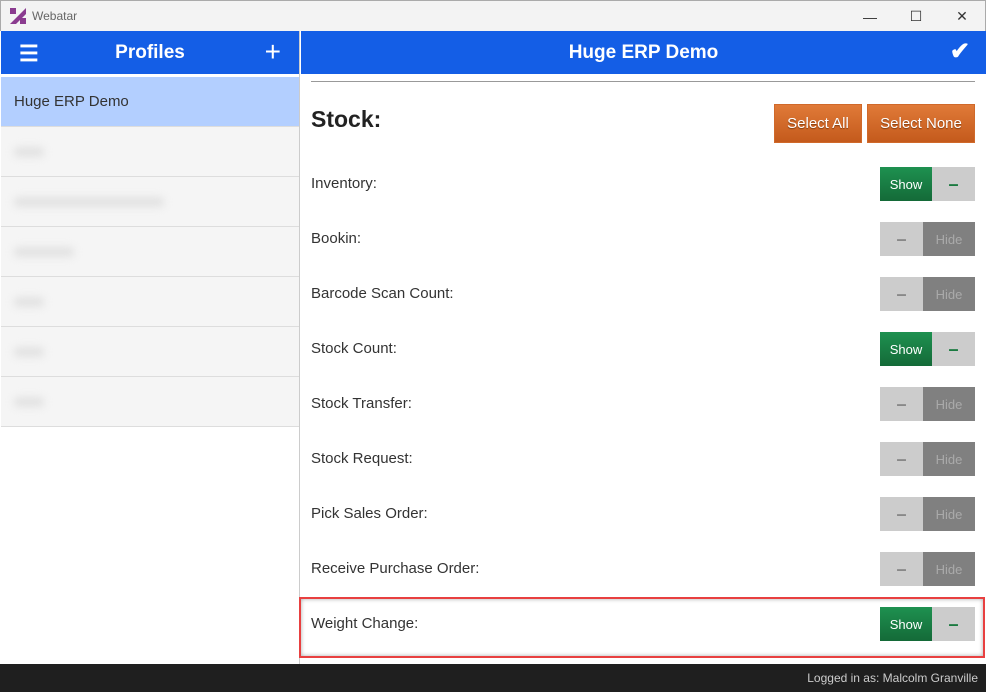 The height and width of the screenshot is (692, 986). I want to click on setting-label: Stock Transfer:, so click(361, 403).